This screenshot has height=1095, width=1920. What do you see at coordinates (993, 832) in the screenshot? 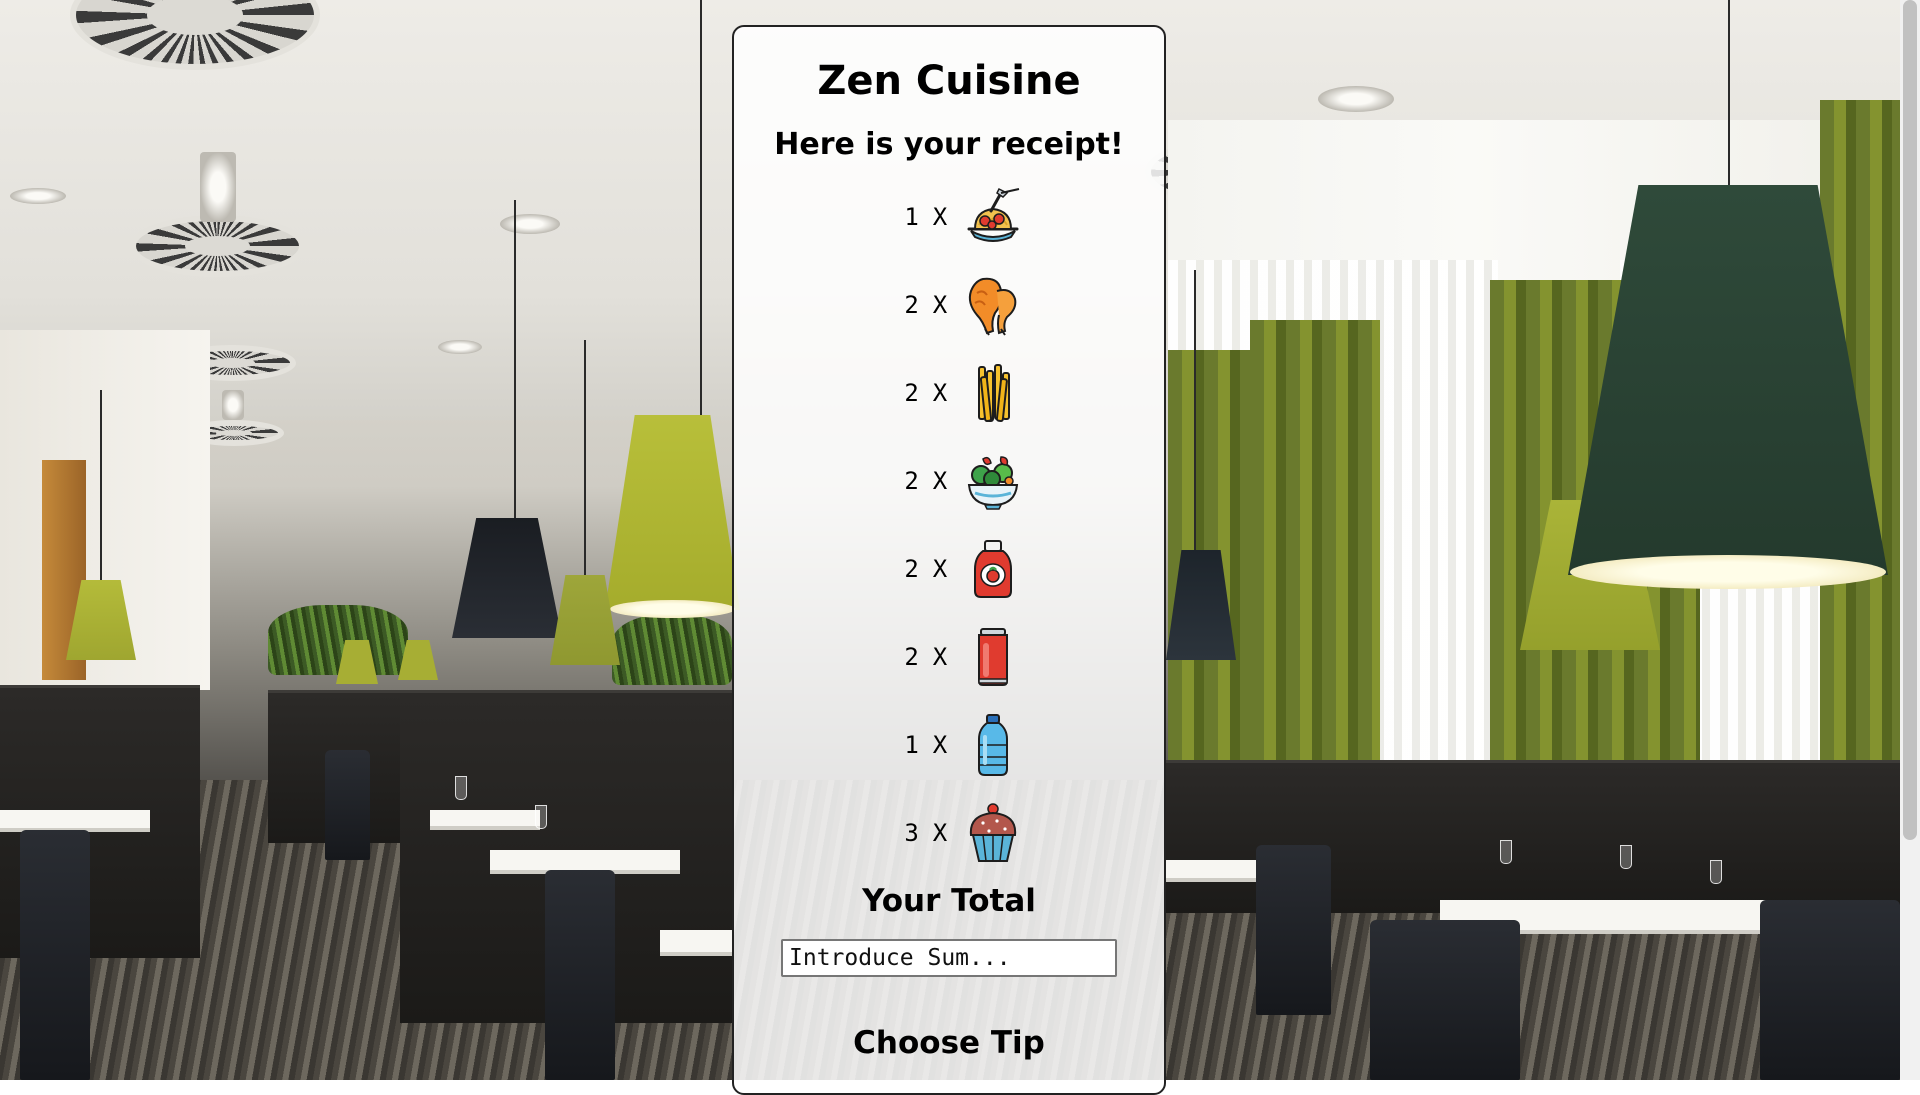
I see `cupcake-icon` at bounding box center [993, 832].